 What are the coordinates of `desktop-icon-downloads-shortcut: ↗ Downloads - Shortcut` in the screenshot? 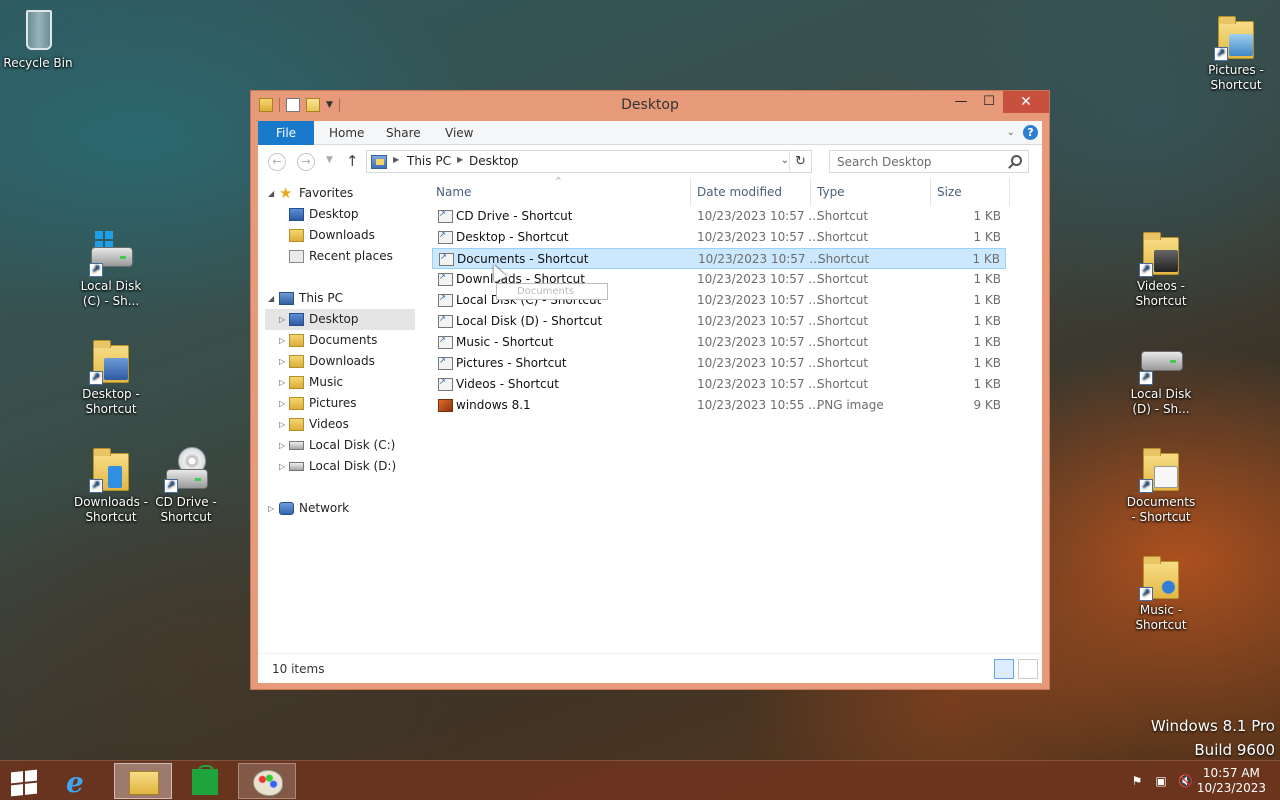 It's located at (111, 485).